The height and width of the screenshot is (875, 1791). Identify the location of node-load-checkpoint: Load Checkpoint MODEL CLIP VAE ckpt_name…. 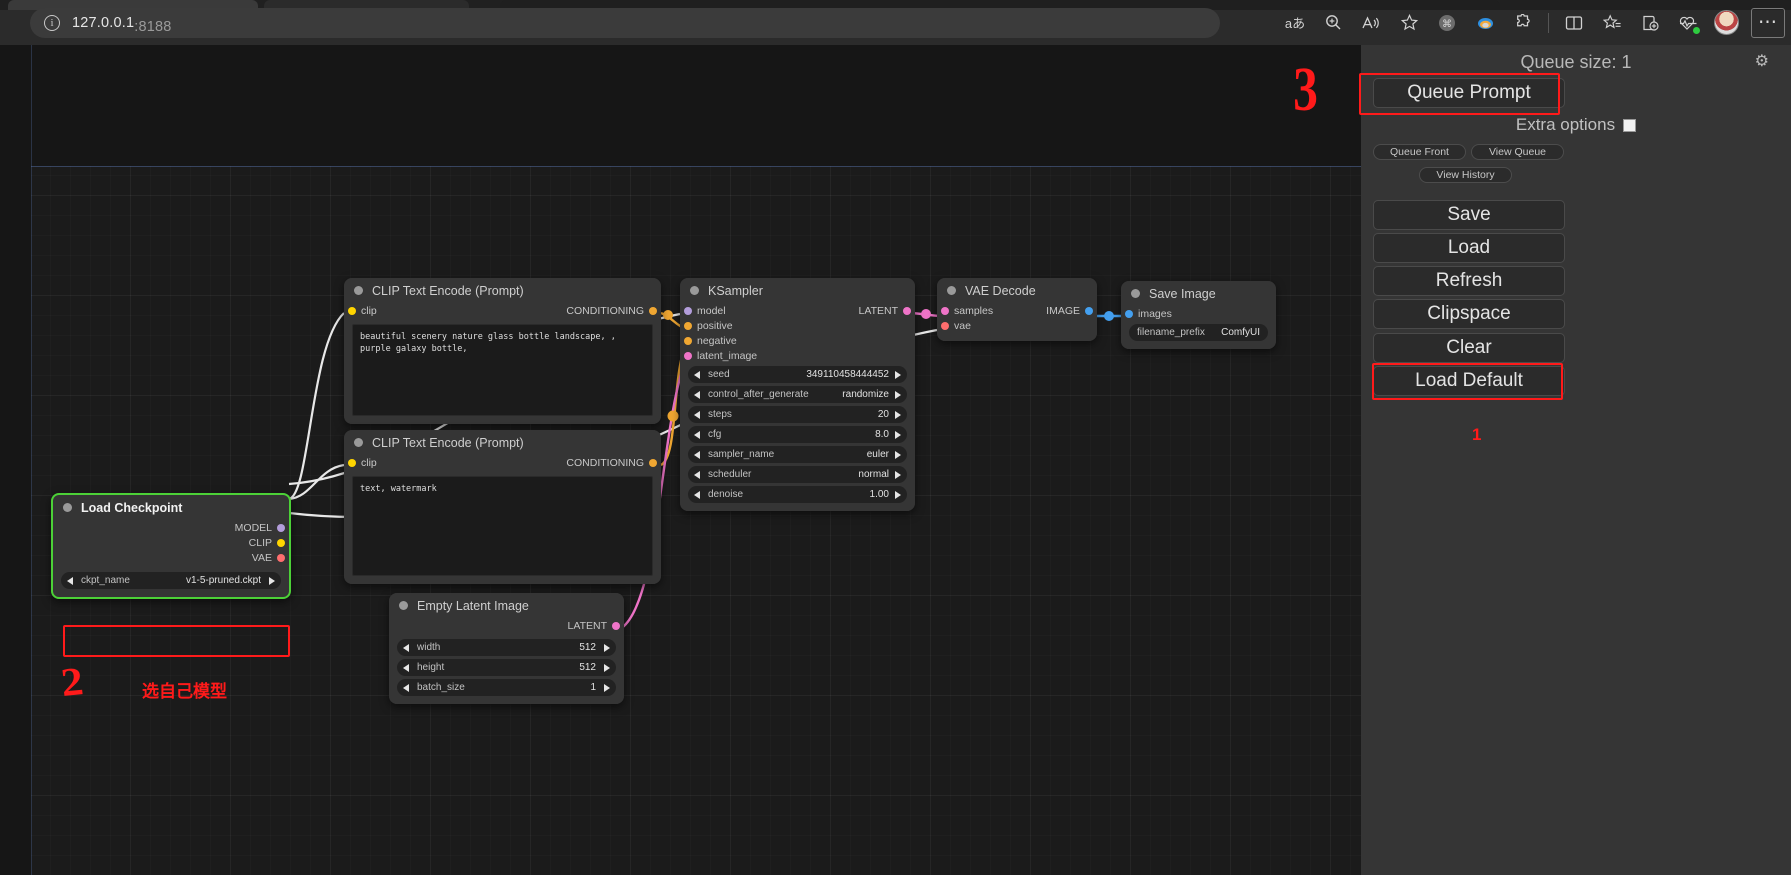
(171, 575).